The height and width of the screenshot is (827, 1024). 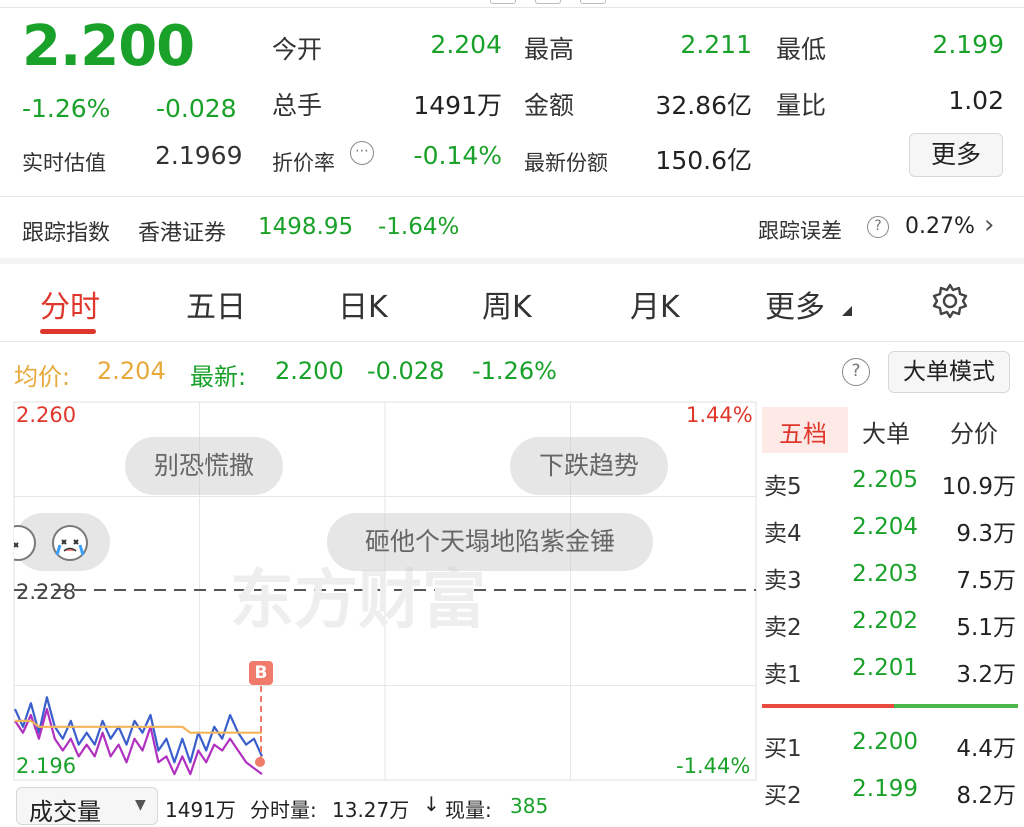 I want to click on amount-label: 金额, so click(x=549, y=105).